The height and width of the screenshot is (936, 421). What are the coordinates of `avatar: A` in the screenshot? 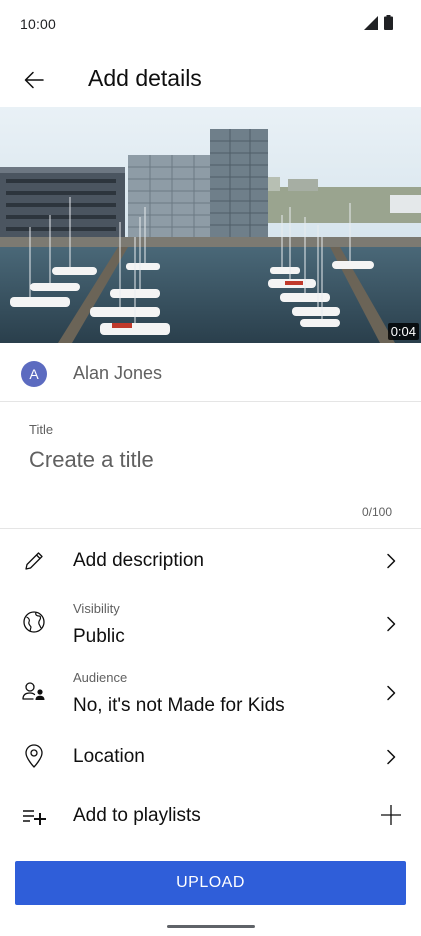 It's located at (34, 374).